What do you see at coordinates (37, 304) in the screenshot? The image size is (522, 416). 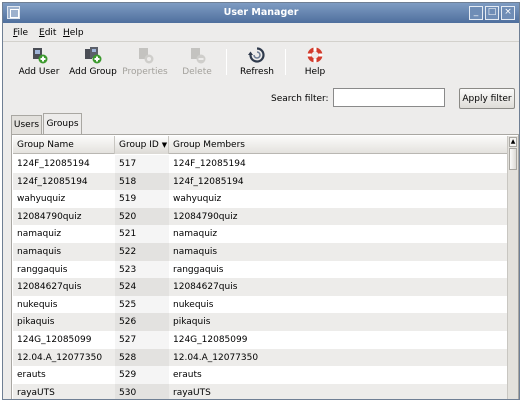 I see `group-name-cell: nukequis` at bounding box center [37, 304].